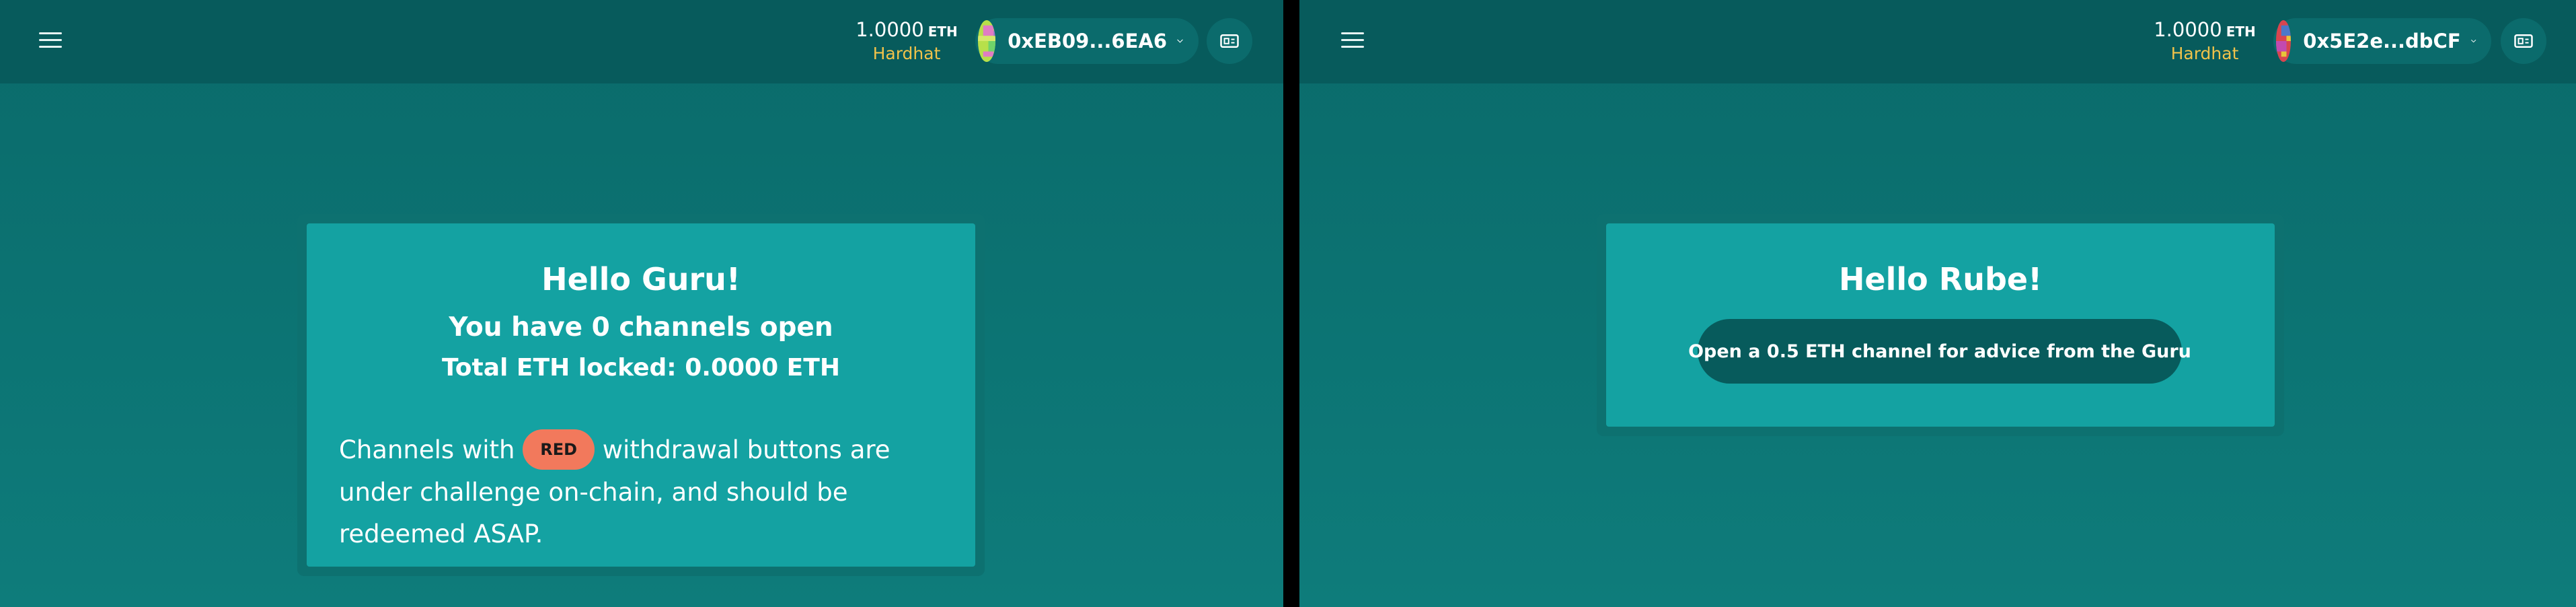  Describe the element at coordinates (641, 41) in the screenshot. I see `top-header: 1.0000 ETH Hardhat 0xEB09...6EA6` at that location.